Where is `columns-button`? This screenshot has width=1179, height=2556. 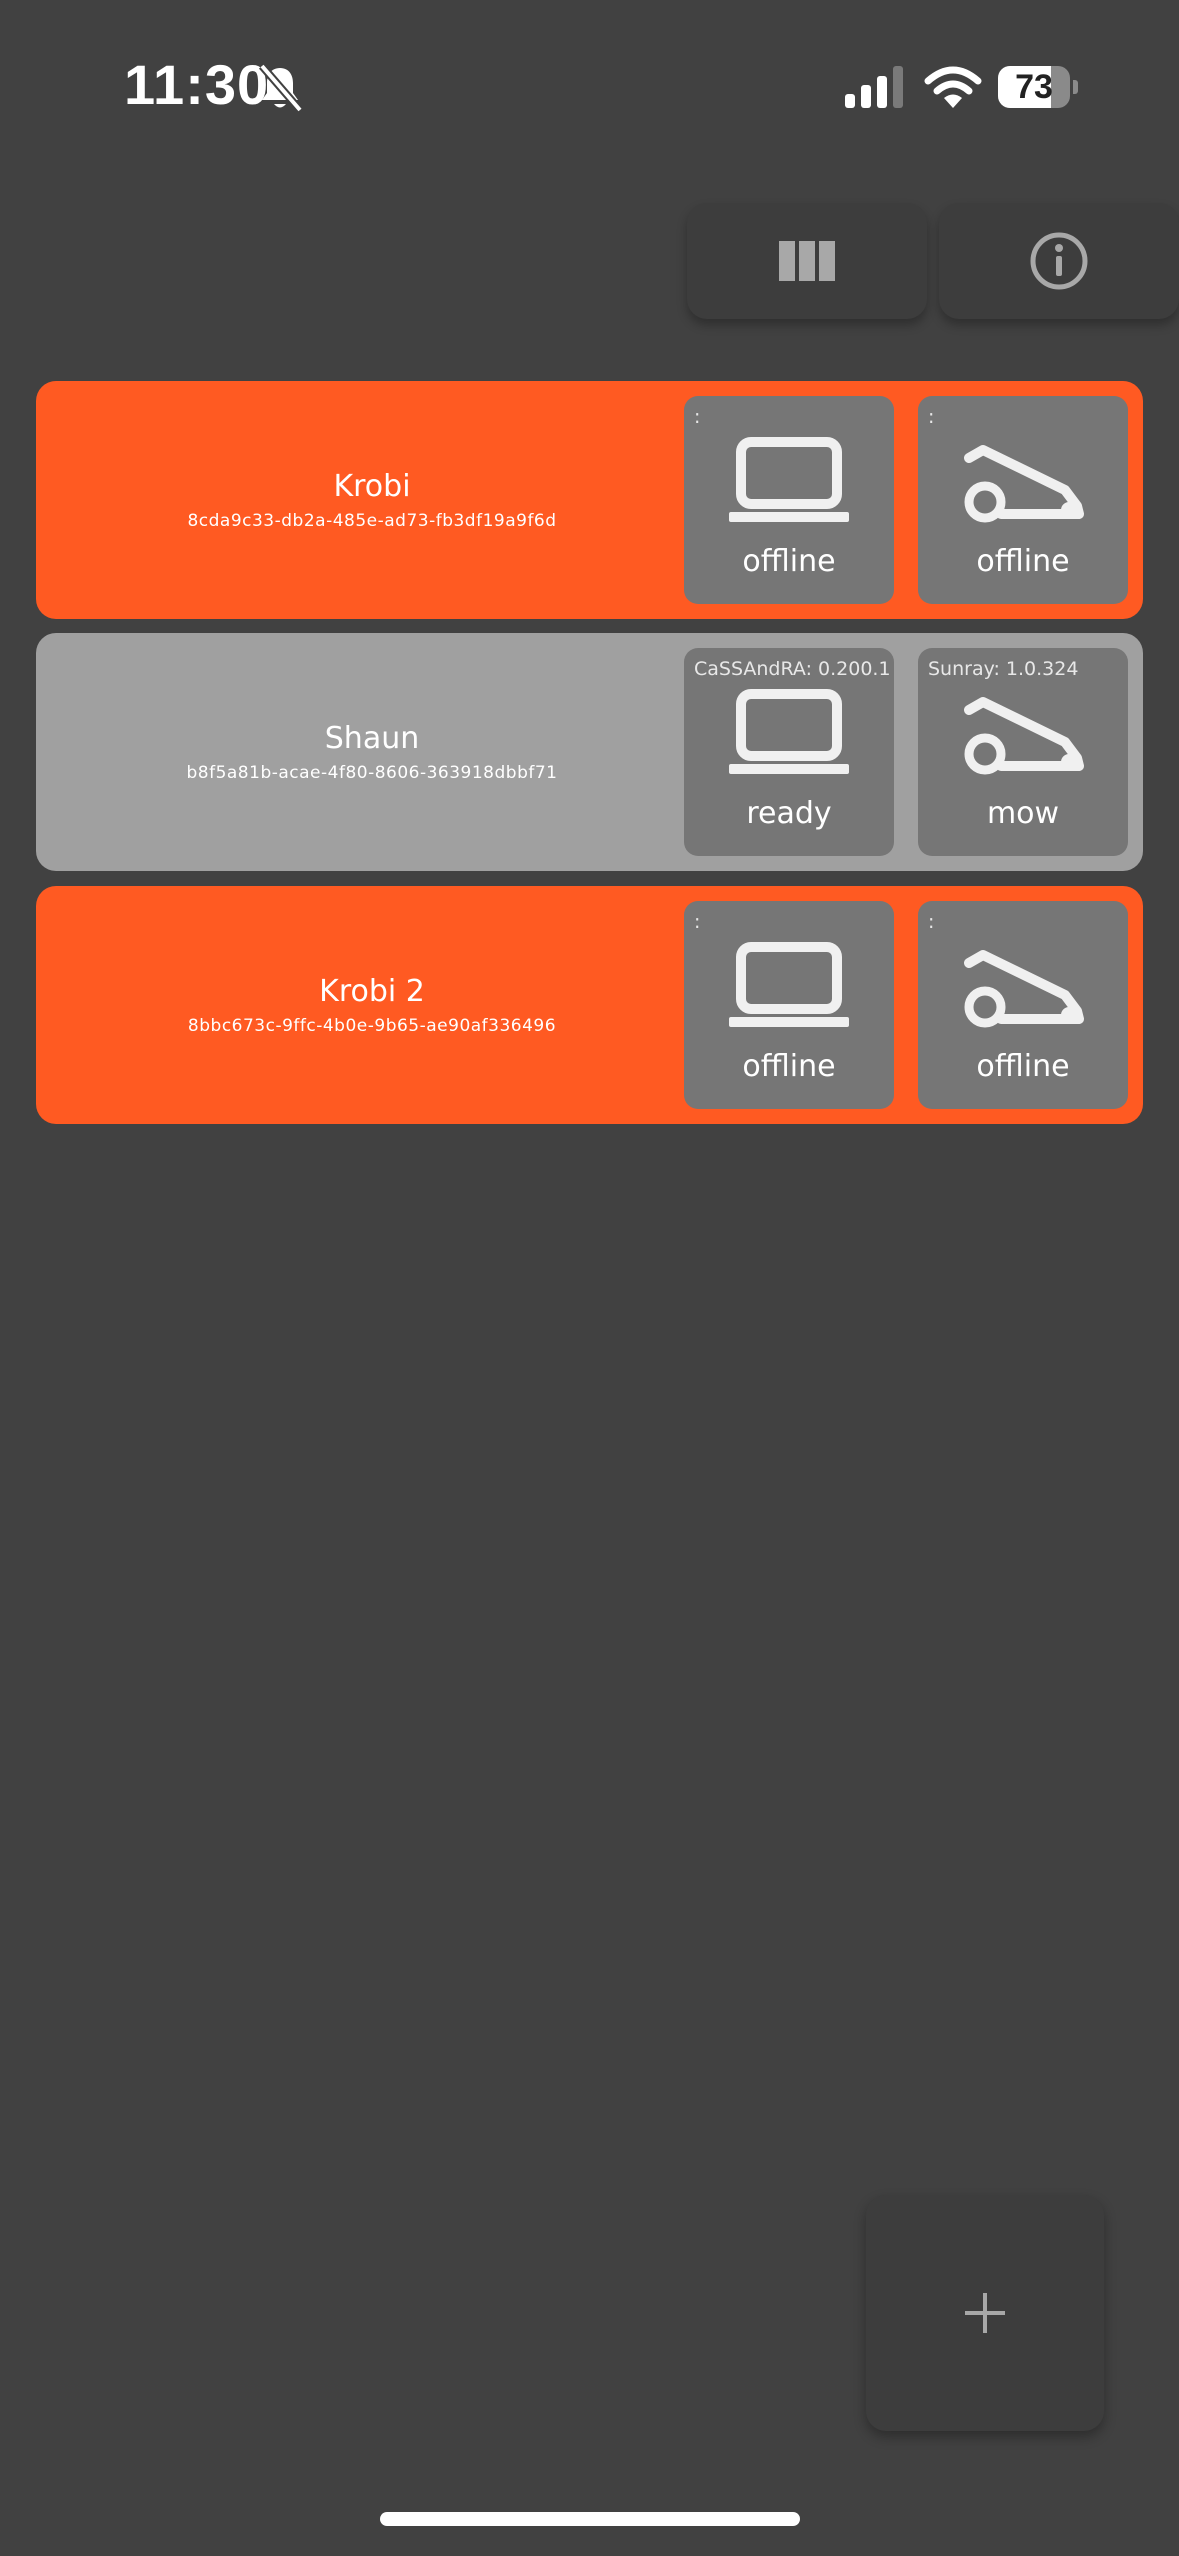
columns-button is located at coordinates (807, 261).